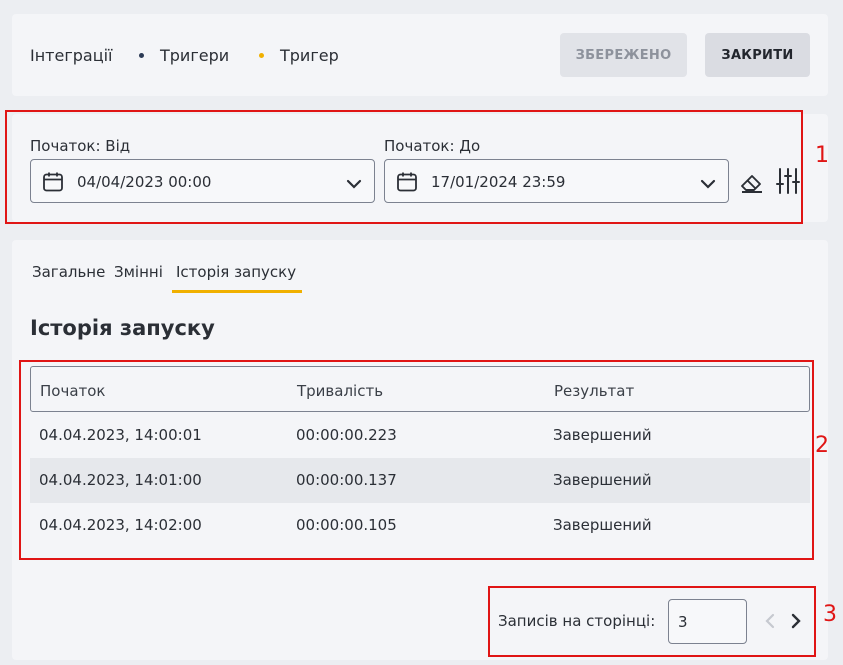 The height and width of the screenshot is (665, 843). What do you see at coordinates (822, 155) in the screenshot?
I see `annotation-number: 1` at bounding box center [822, 155].